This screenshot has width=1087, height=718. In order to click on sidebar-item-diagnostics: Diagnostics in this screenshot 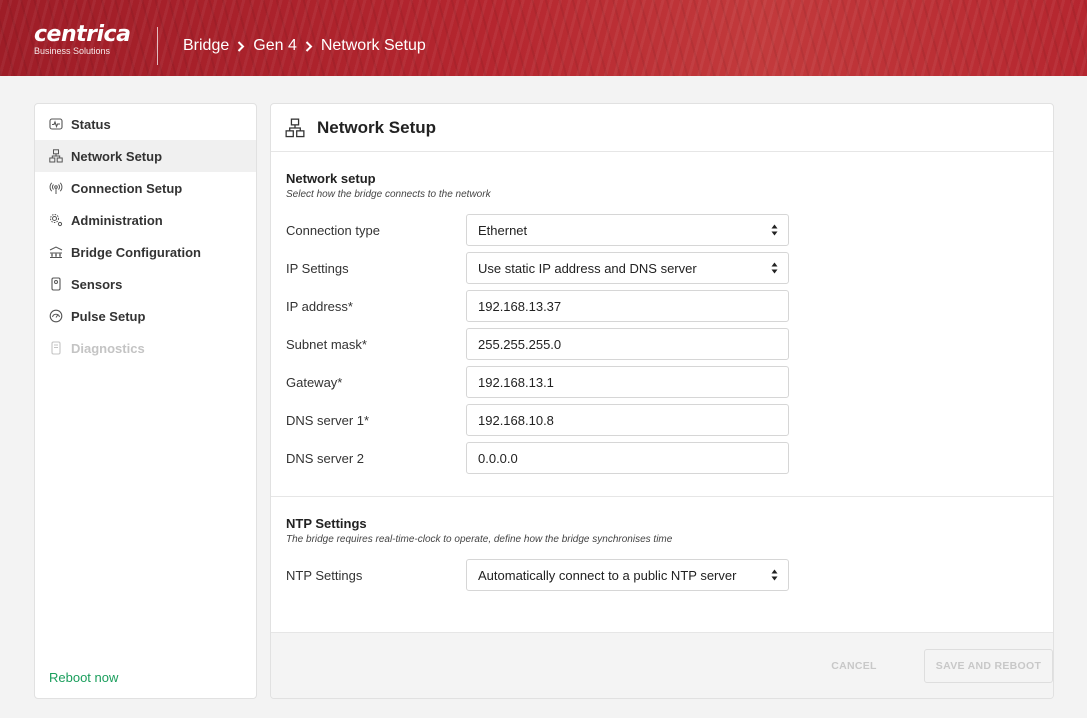, I will do `click(145, 348)`.